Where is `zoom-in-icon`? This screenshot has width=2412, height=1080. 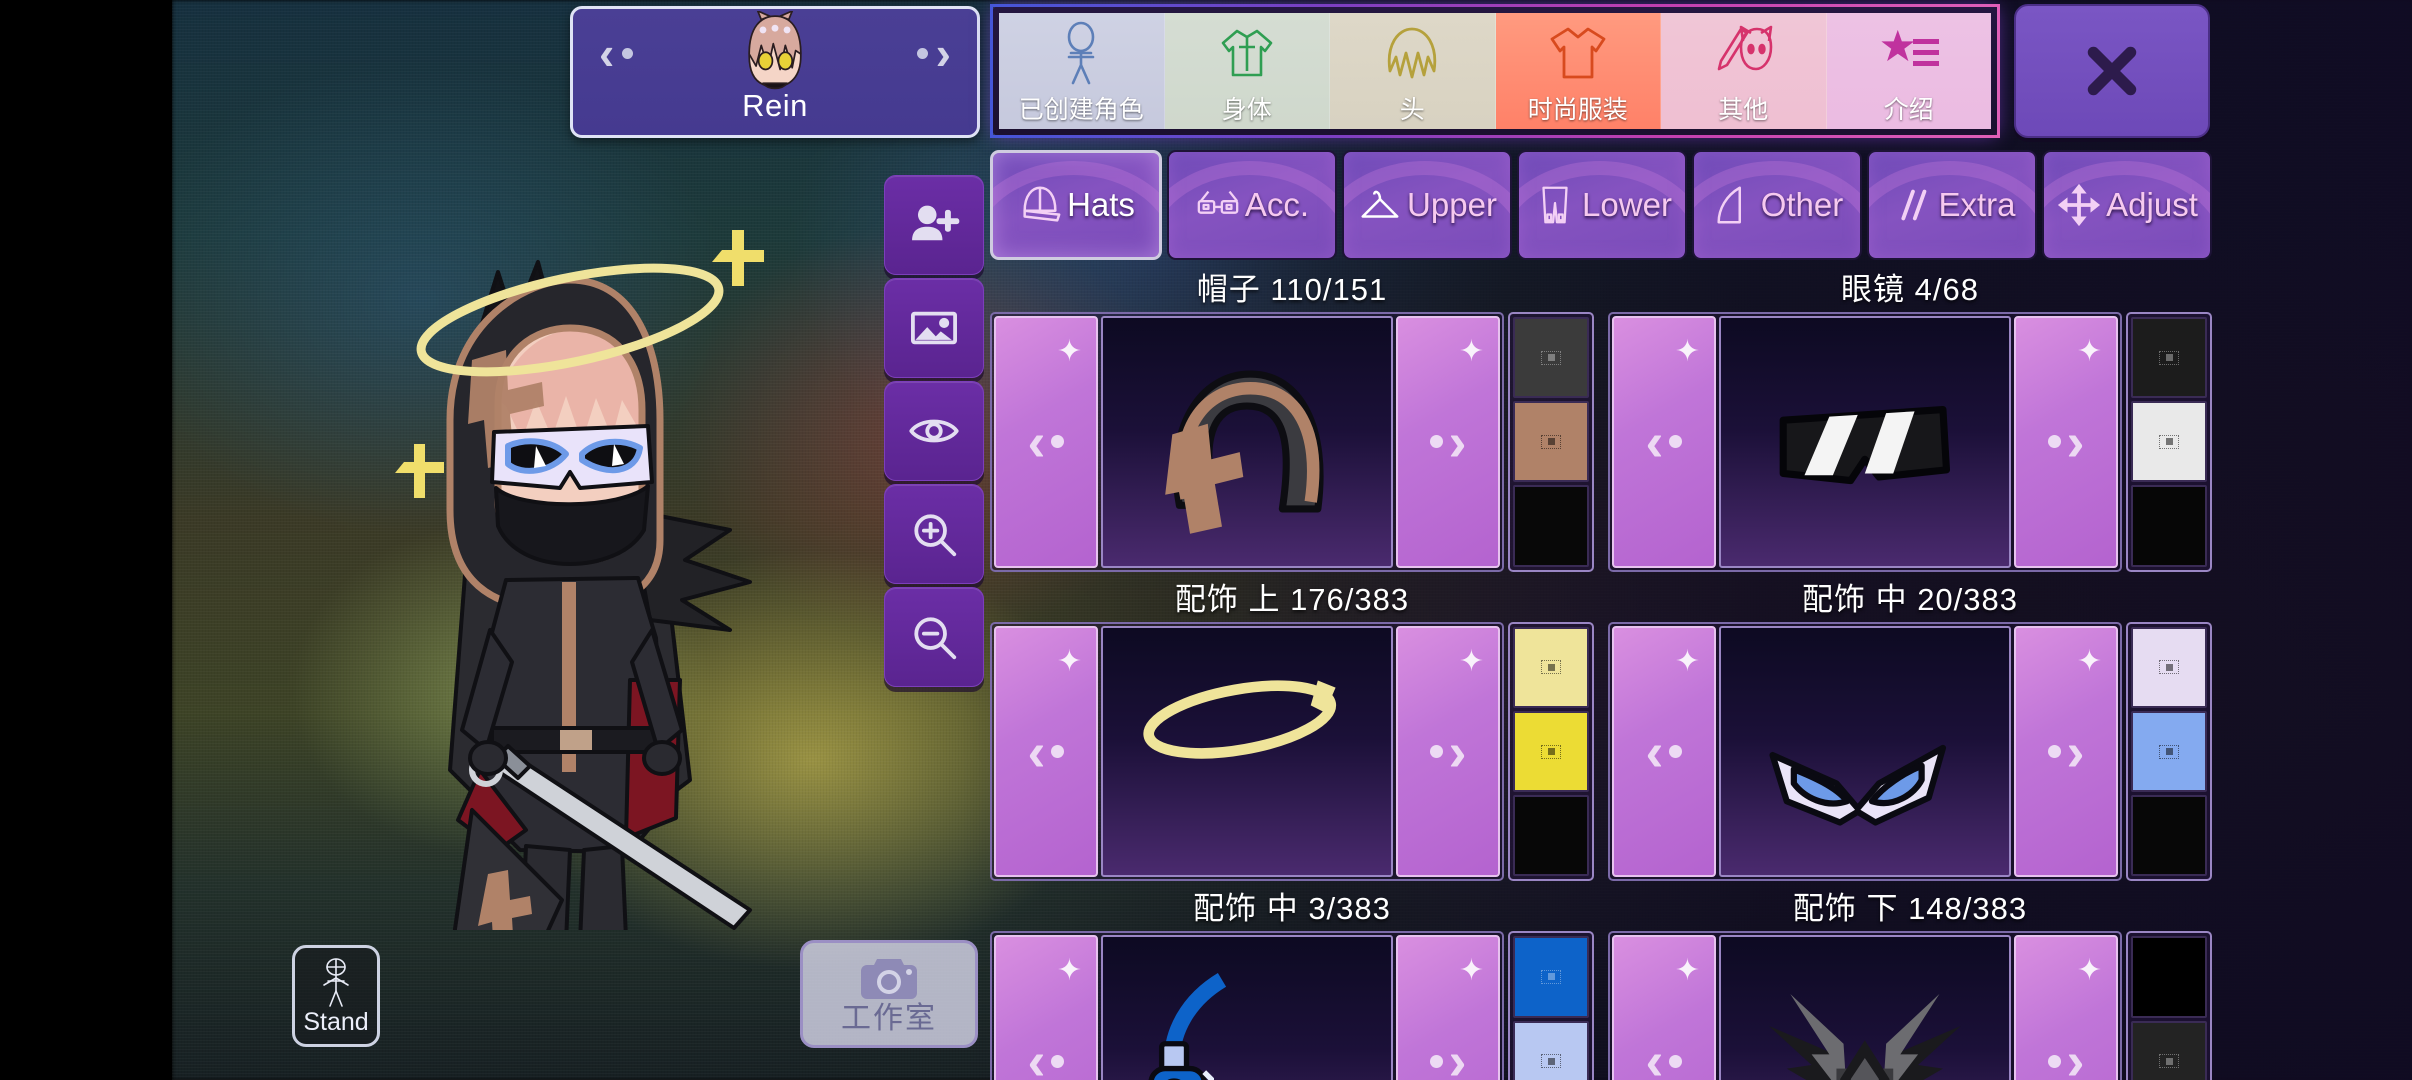
zoom-in-icon is located at coordinates (935, 535).